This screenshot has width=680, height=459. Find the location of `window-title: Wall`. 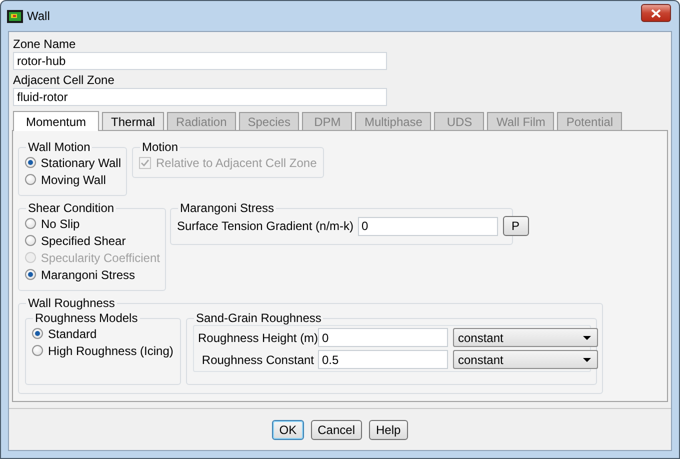

window-title: Wall is located at coordinates (39, 16).